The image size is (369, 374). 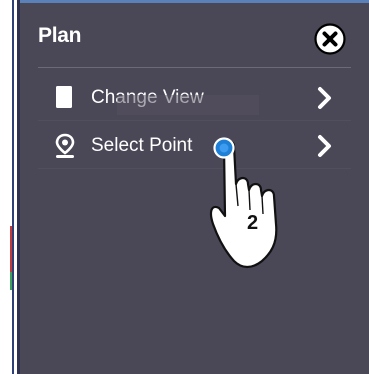 I want to click on menu-item-label: Select Point, so click(x=142, y=145).